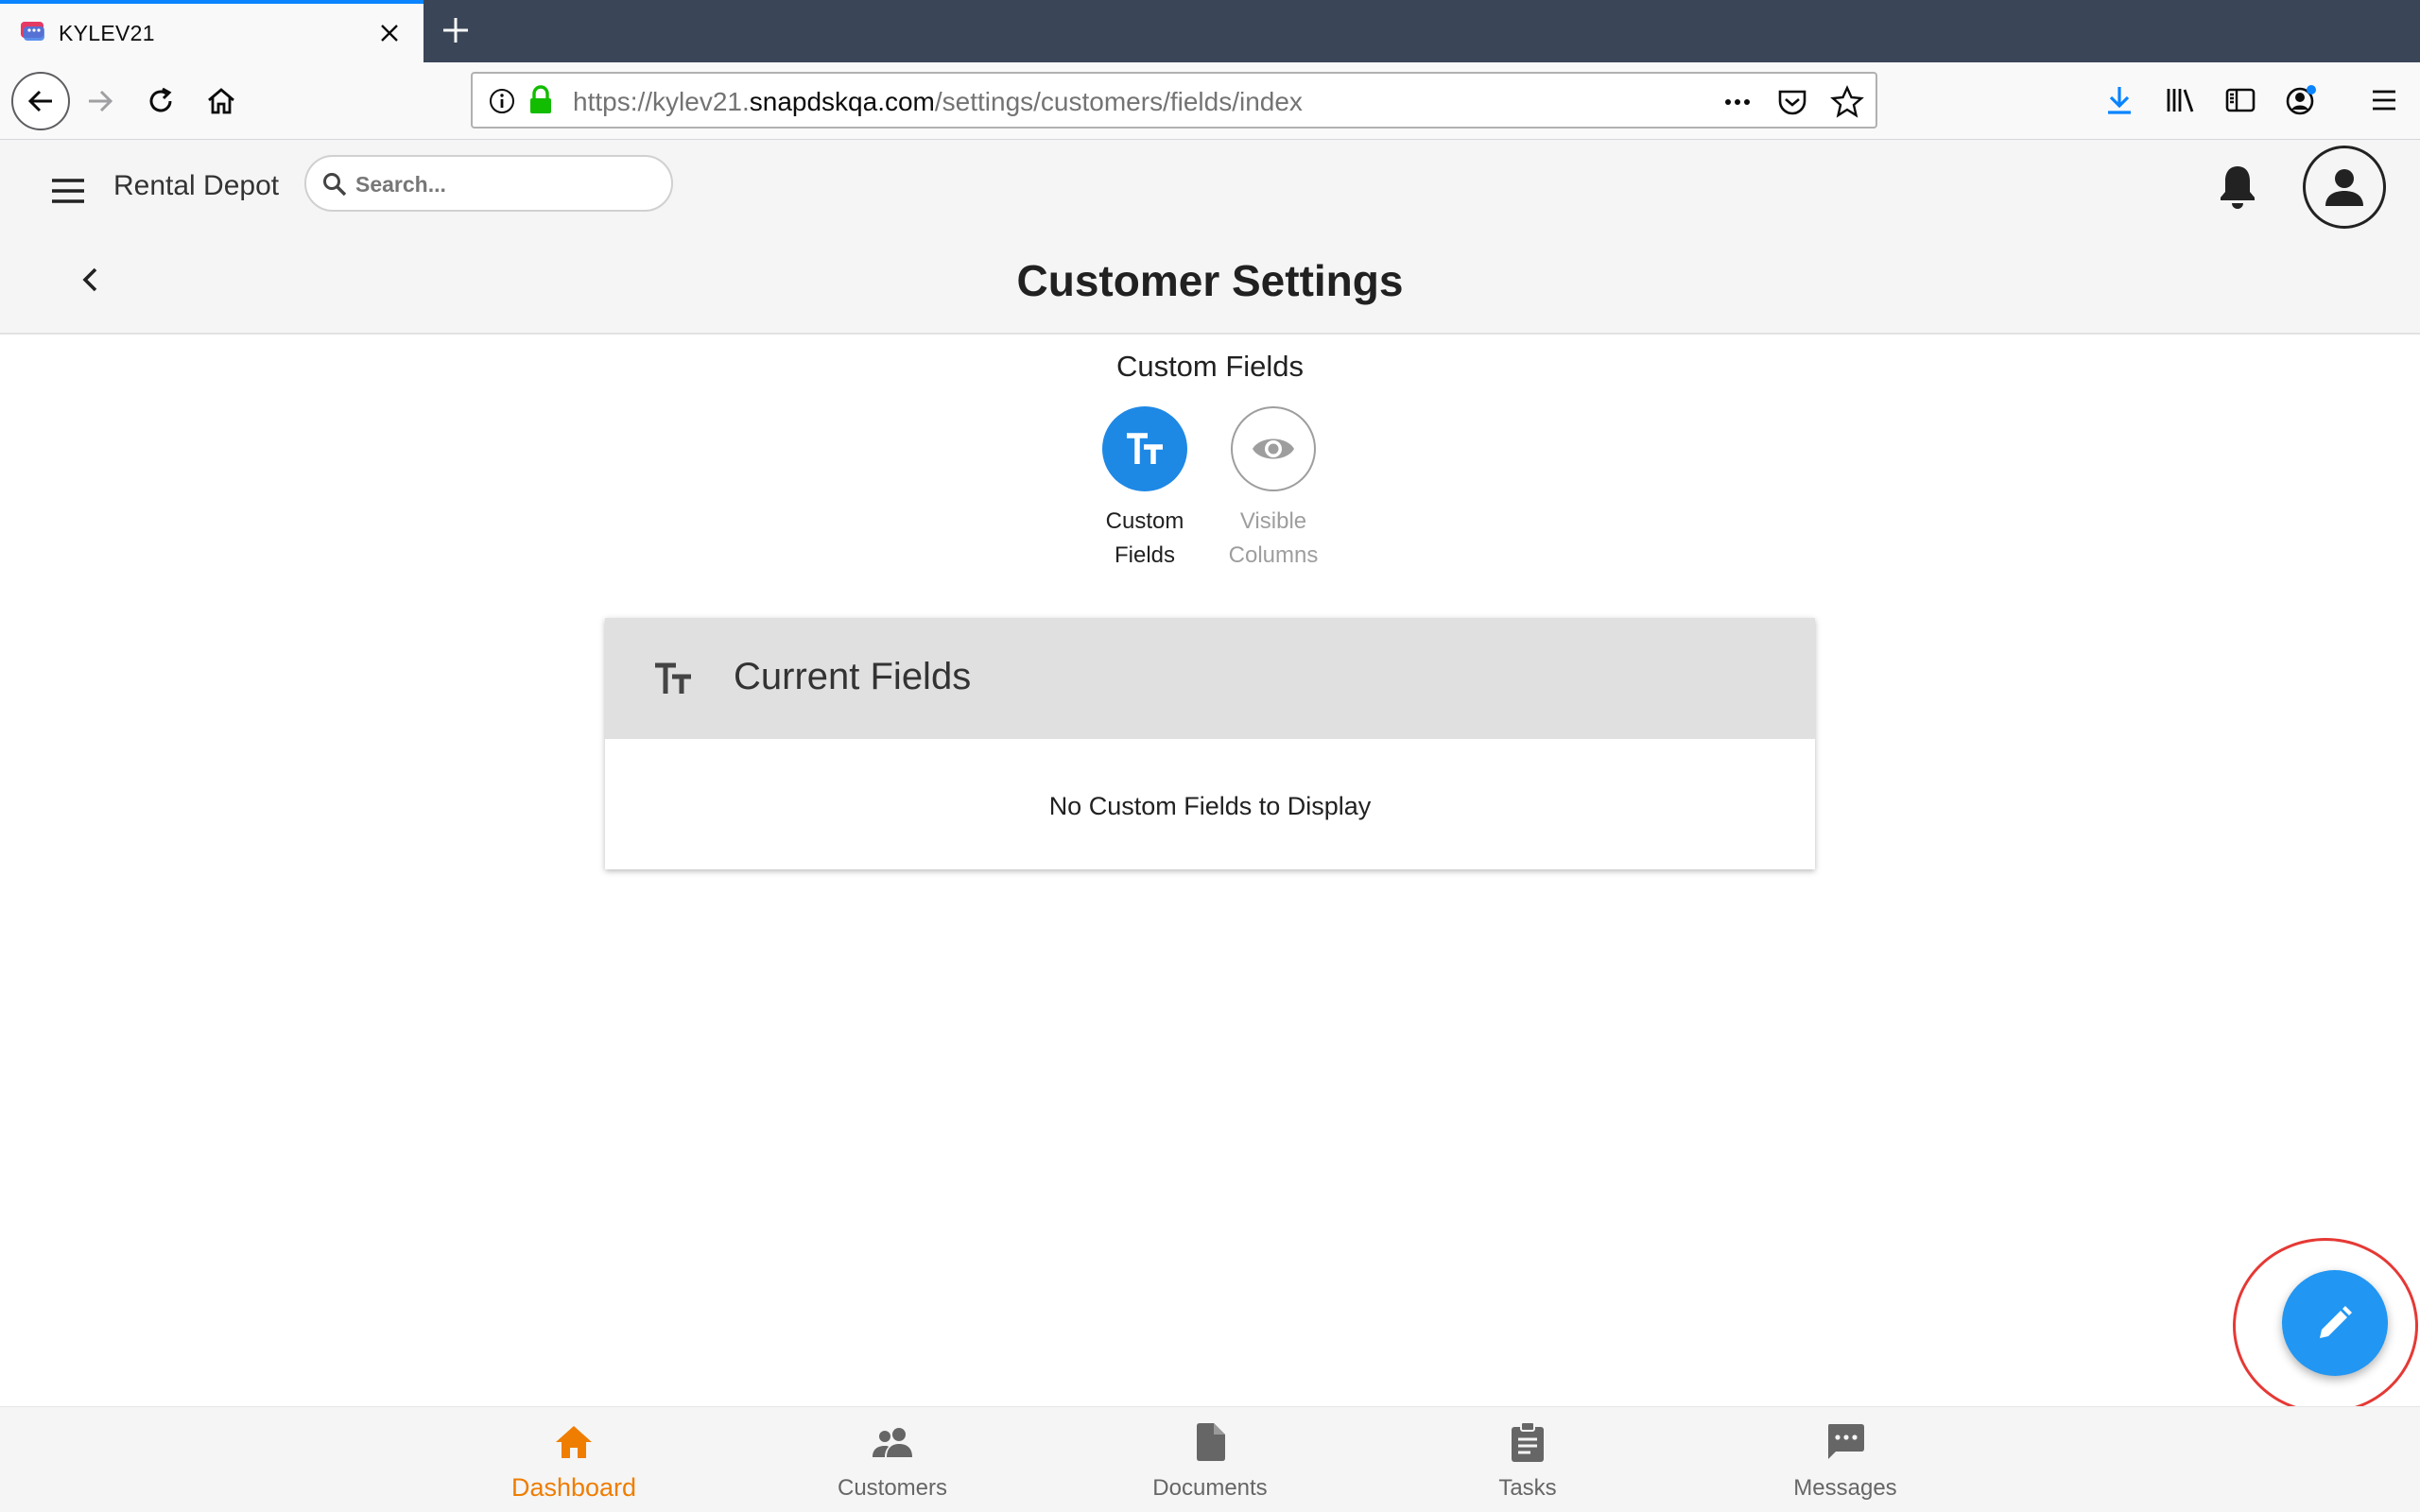  I want to click on hamburger-menu-icon, so click(68, 191).